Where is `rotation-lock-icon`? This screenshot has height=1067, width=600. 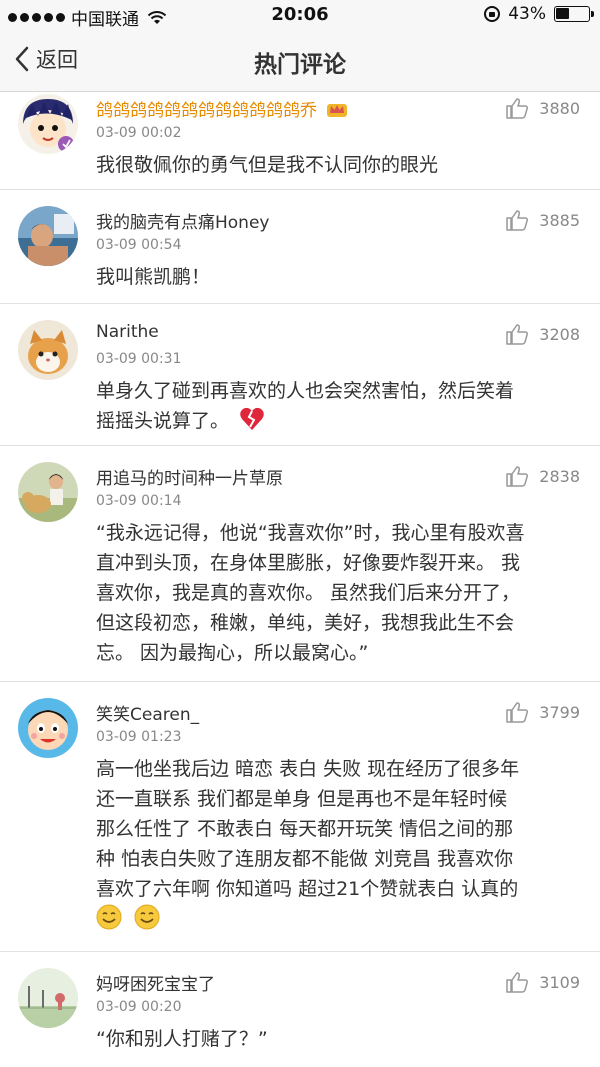
rotation-lock-icon is located at coordinates (492, 14).